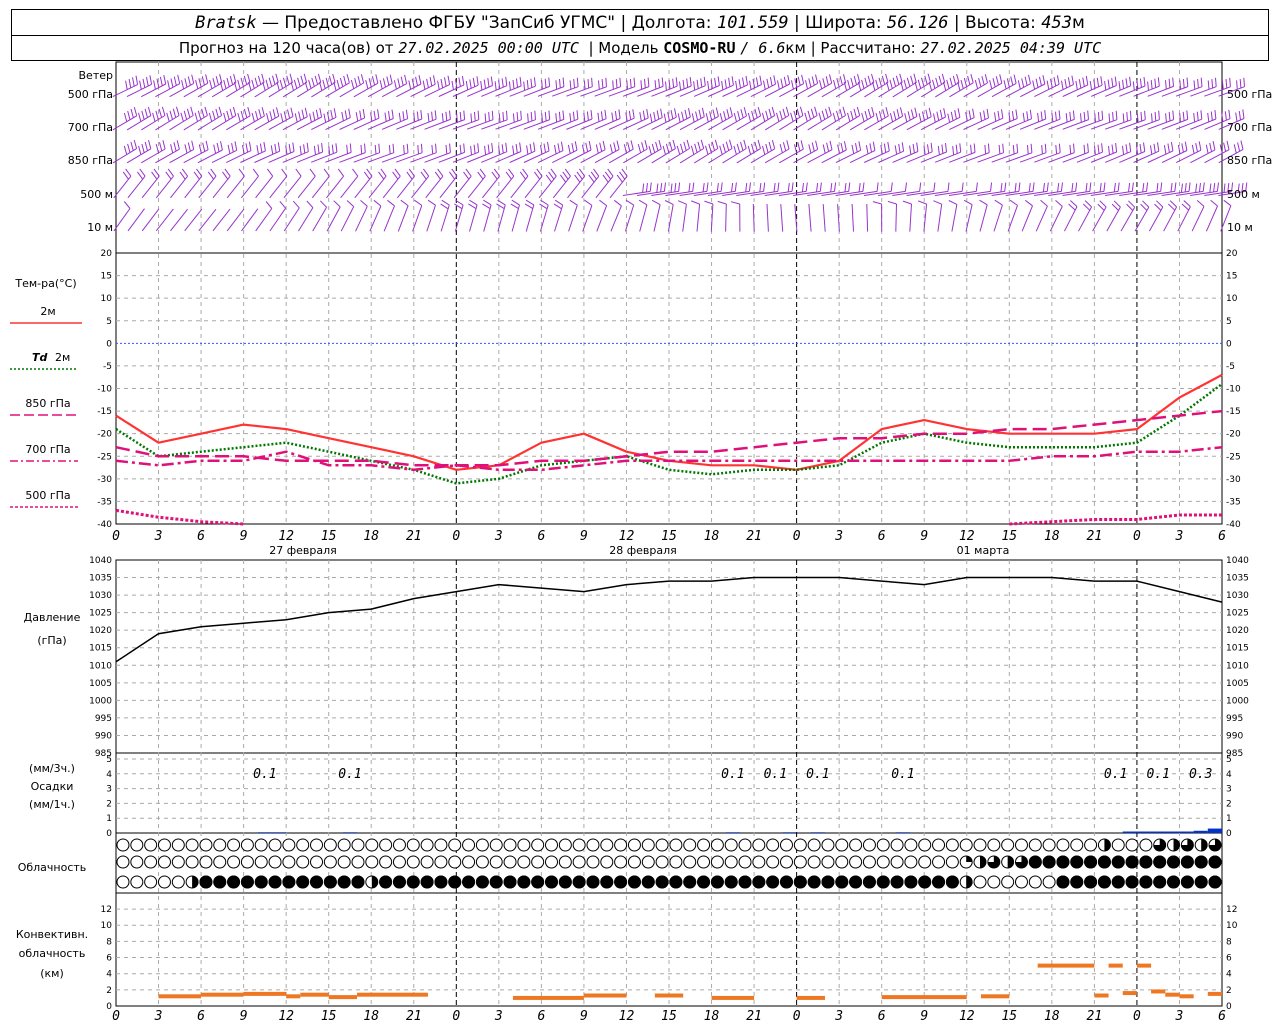  Describe the element at coordinates (797, 536) in the screenshot. I see `x-tick-label: 0` at that location.